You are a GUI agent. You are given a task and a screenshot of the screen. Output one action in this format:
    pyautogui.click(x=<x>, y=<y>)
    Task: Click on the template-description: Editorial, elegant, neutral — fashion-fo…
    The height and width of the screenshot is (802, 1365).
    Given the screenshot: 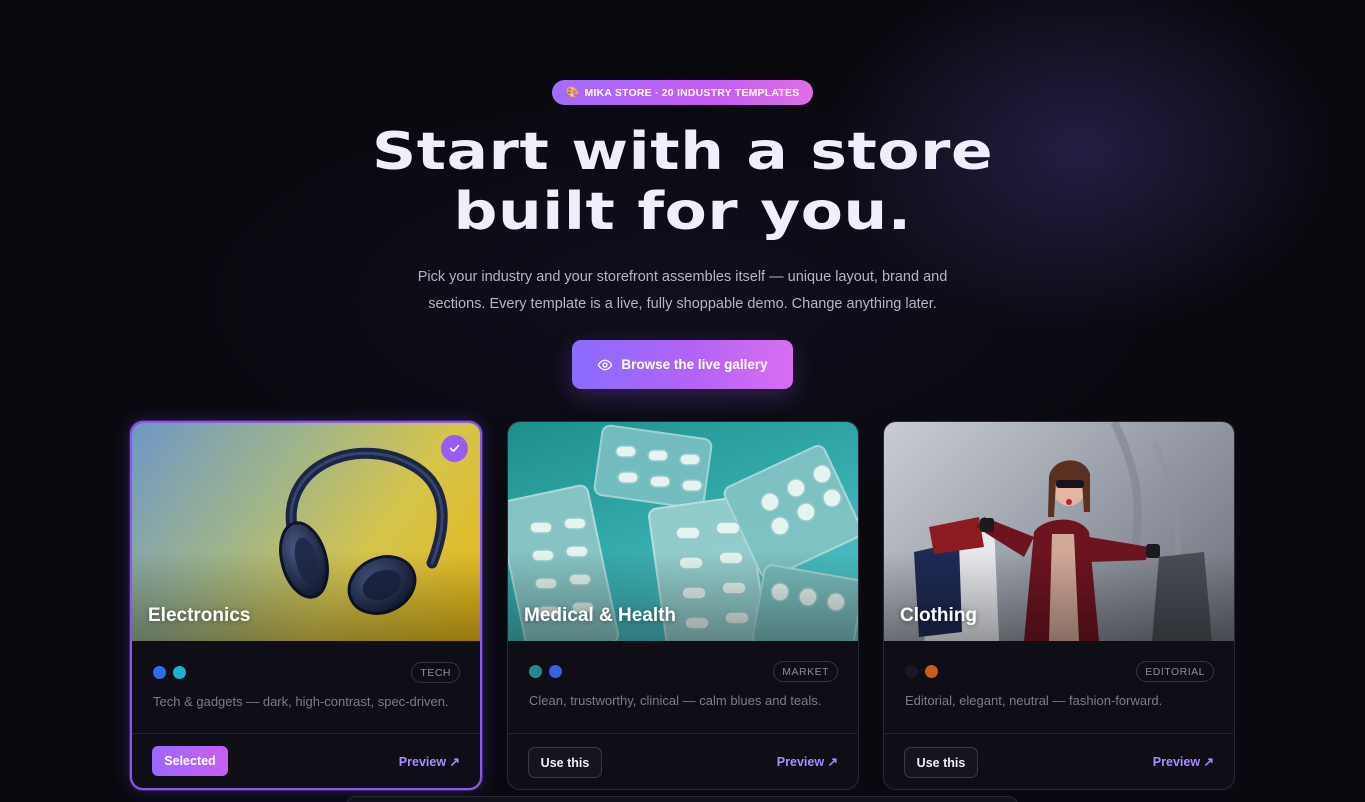 What is the action you would take?
    pyautogui.click(x=1034, y=700)
    